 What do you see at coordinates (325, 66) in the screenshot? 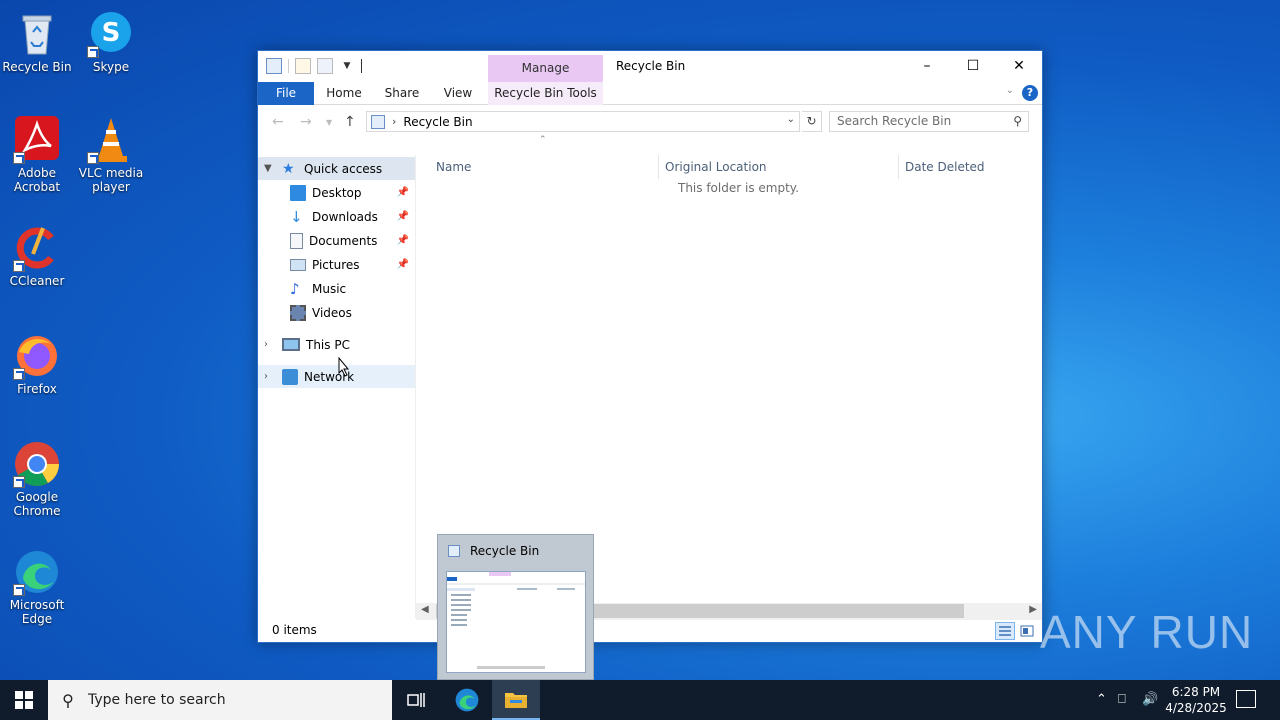
I see `new-folder-icon` at bounding box center [325, 66].